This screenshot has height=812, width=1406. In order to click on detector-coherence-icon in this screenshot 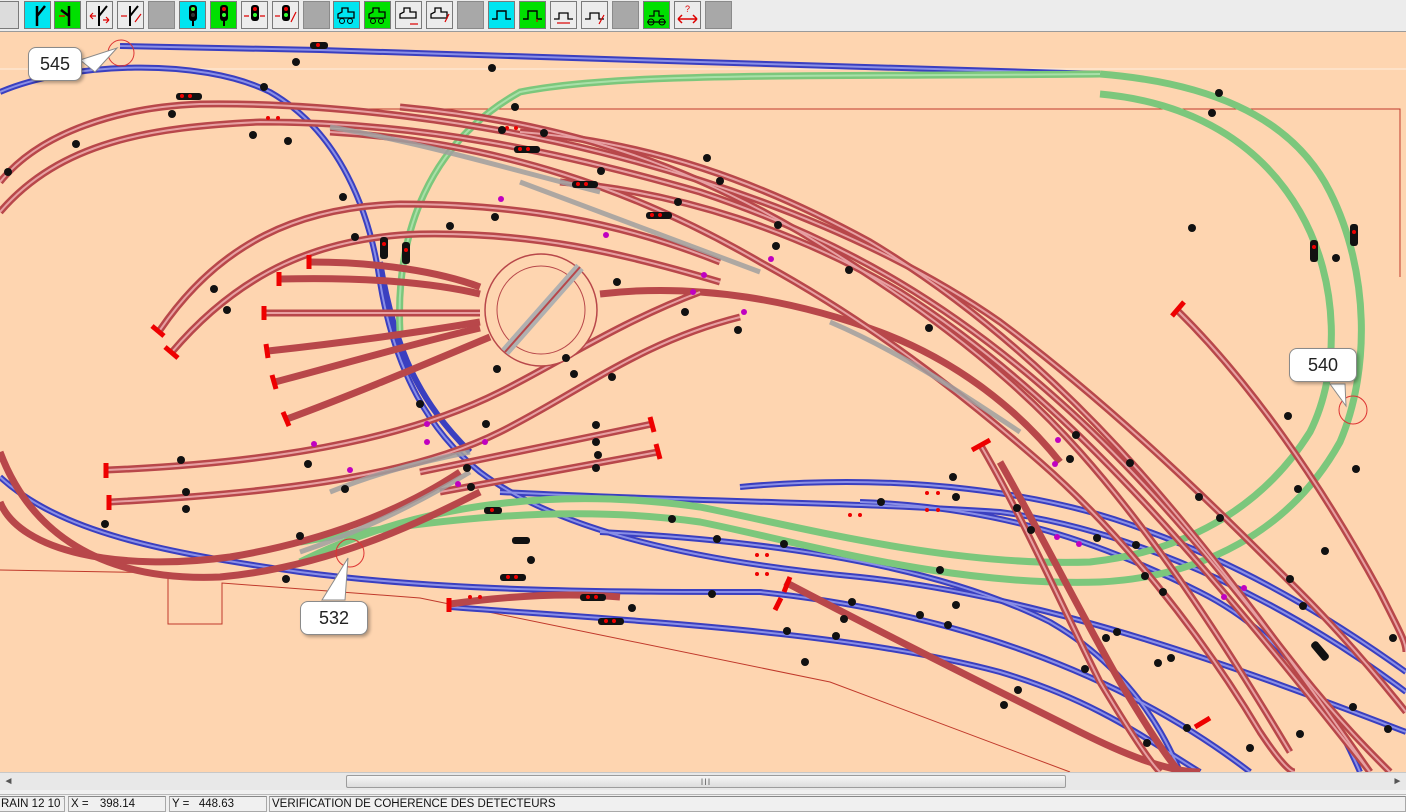, I will do `click(656, 15)`.